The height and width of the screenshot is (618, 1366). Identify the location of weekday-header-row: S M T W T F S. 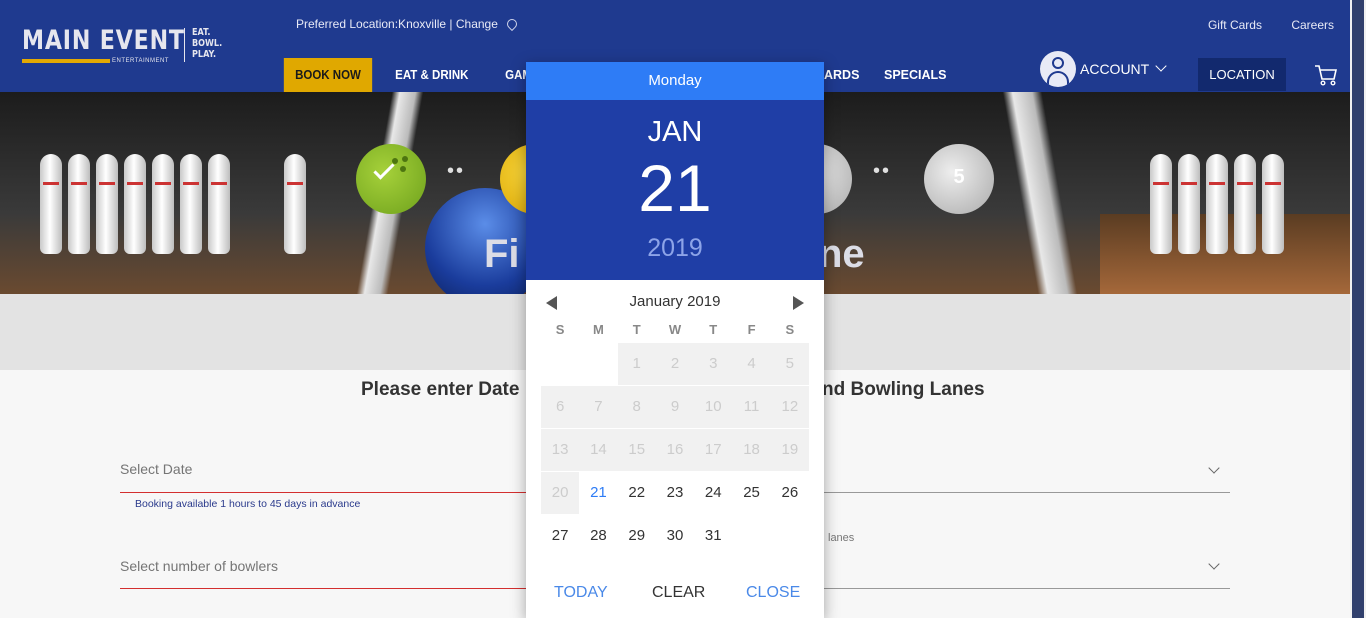
(675, 329).